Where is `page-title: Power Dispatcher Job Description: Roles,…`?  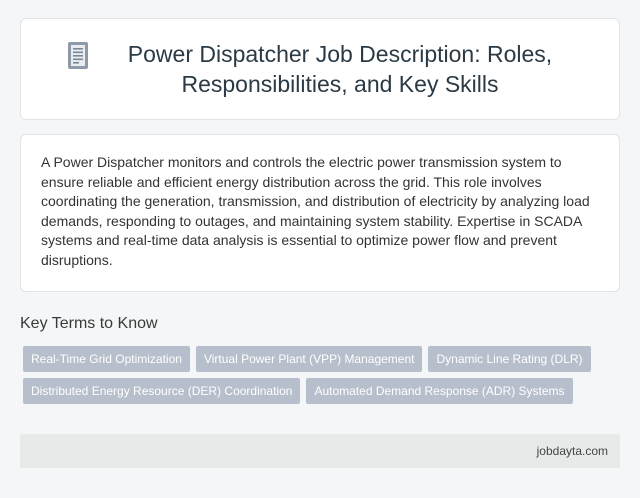
page-title: Power Dispatcher Job Description: Roles,… is located at coordinates (340, 69).